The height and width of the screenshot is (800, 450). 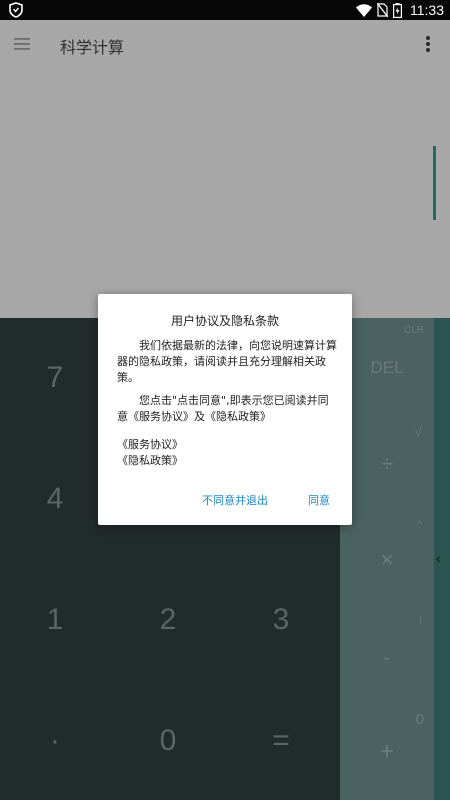 What do you see at coordinates (150, 445) in the screenshot?
I see `service-agreement-link: 《服务协议》` at bounding box center [150, 445].